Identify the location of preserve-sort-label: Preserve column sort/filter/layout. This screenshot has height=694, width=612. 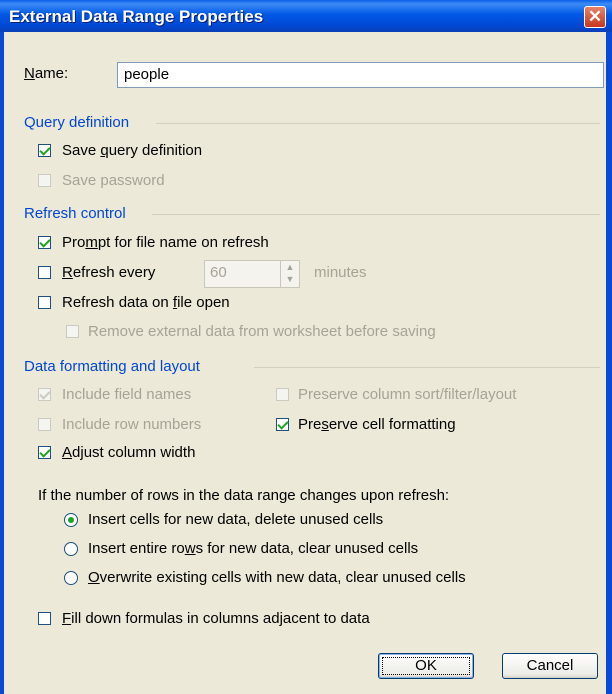
(407, 395).